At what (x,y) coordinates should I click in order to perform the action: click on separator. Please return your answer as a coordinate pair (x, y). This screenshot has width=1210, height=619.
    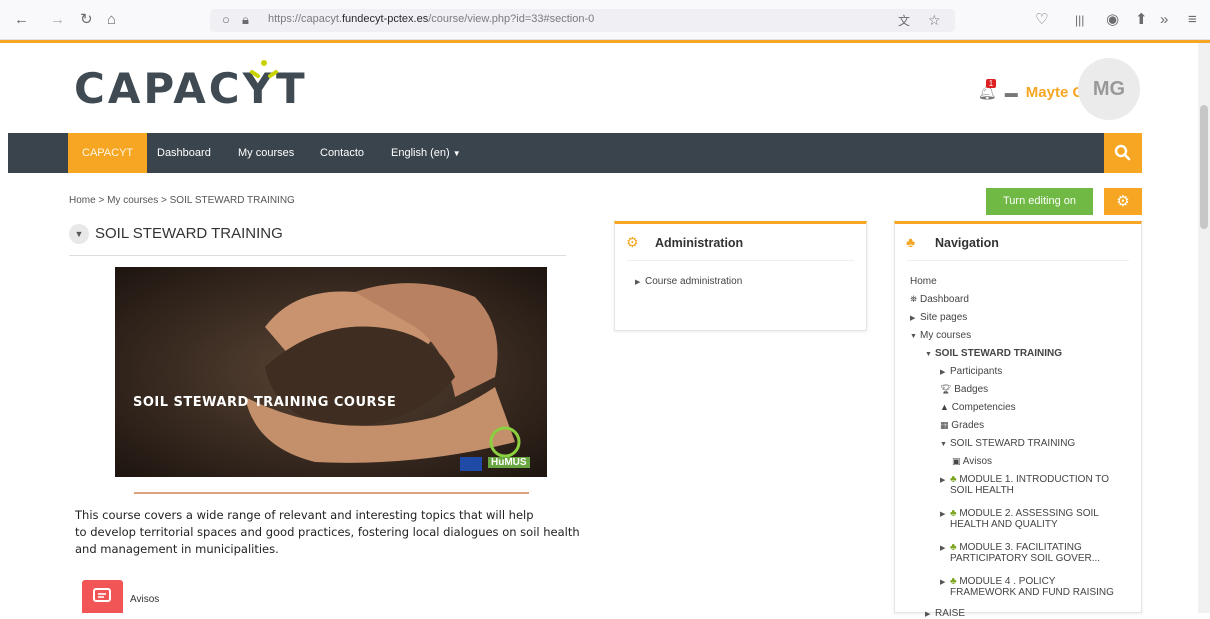
    Looking at the image, I should click on (331, 493).